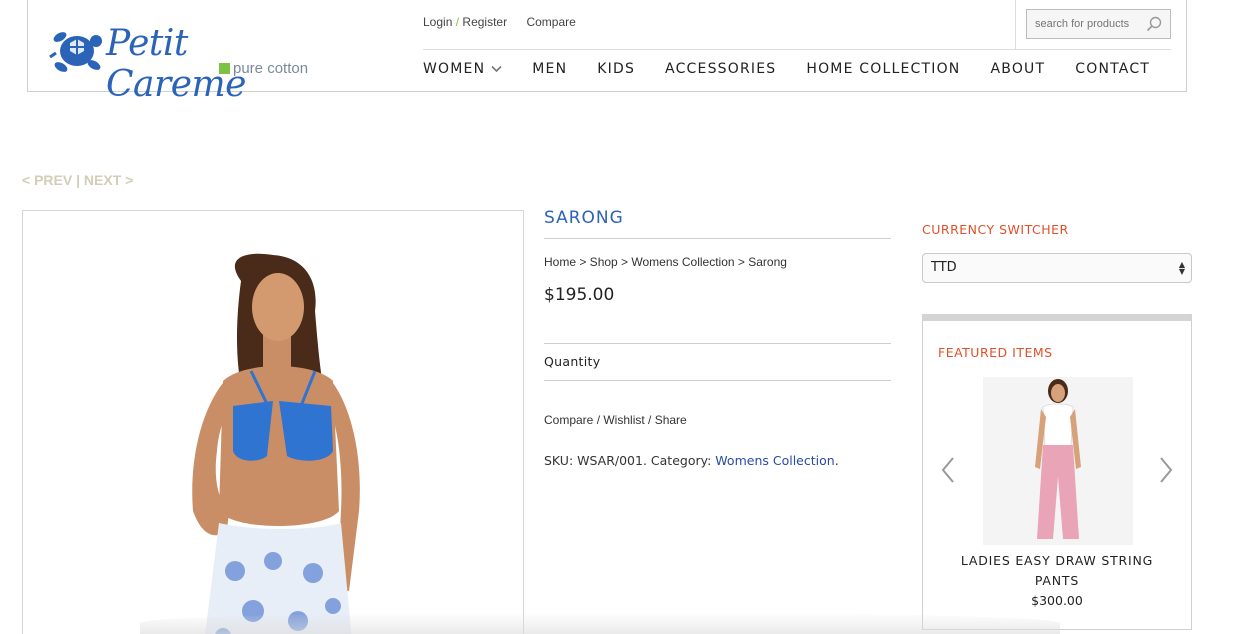 This screenshot has height=634, width=1233. Describe the element at coordinates (797, 49) in the screenshot. I see `nav-divider` at that location.